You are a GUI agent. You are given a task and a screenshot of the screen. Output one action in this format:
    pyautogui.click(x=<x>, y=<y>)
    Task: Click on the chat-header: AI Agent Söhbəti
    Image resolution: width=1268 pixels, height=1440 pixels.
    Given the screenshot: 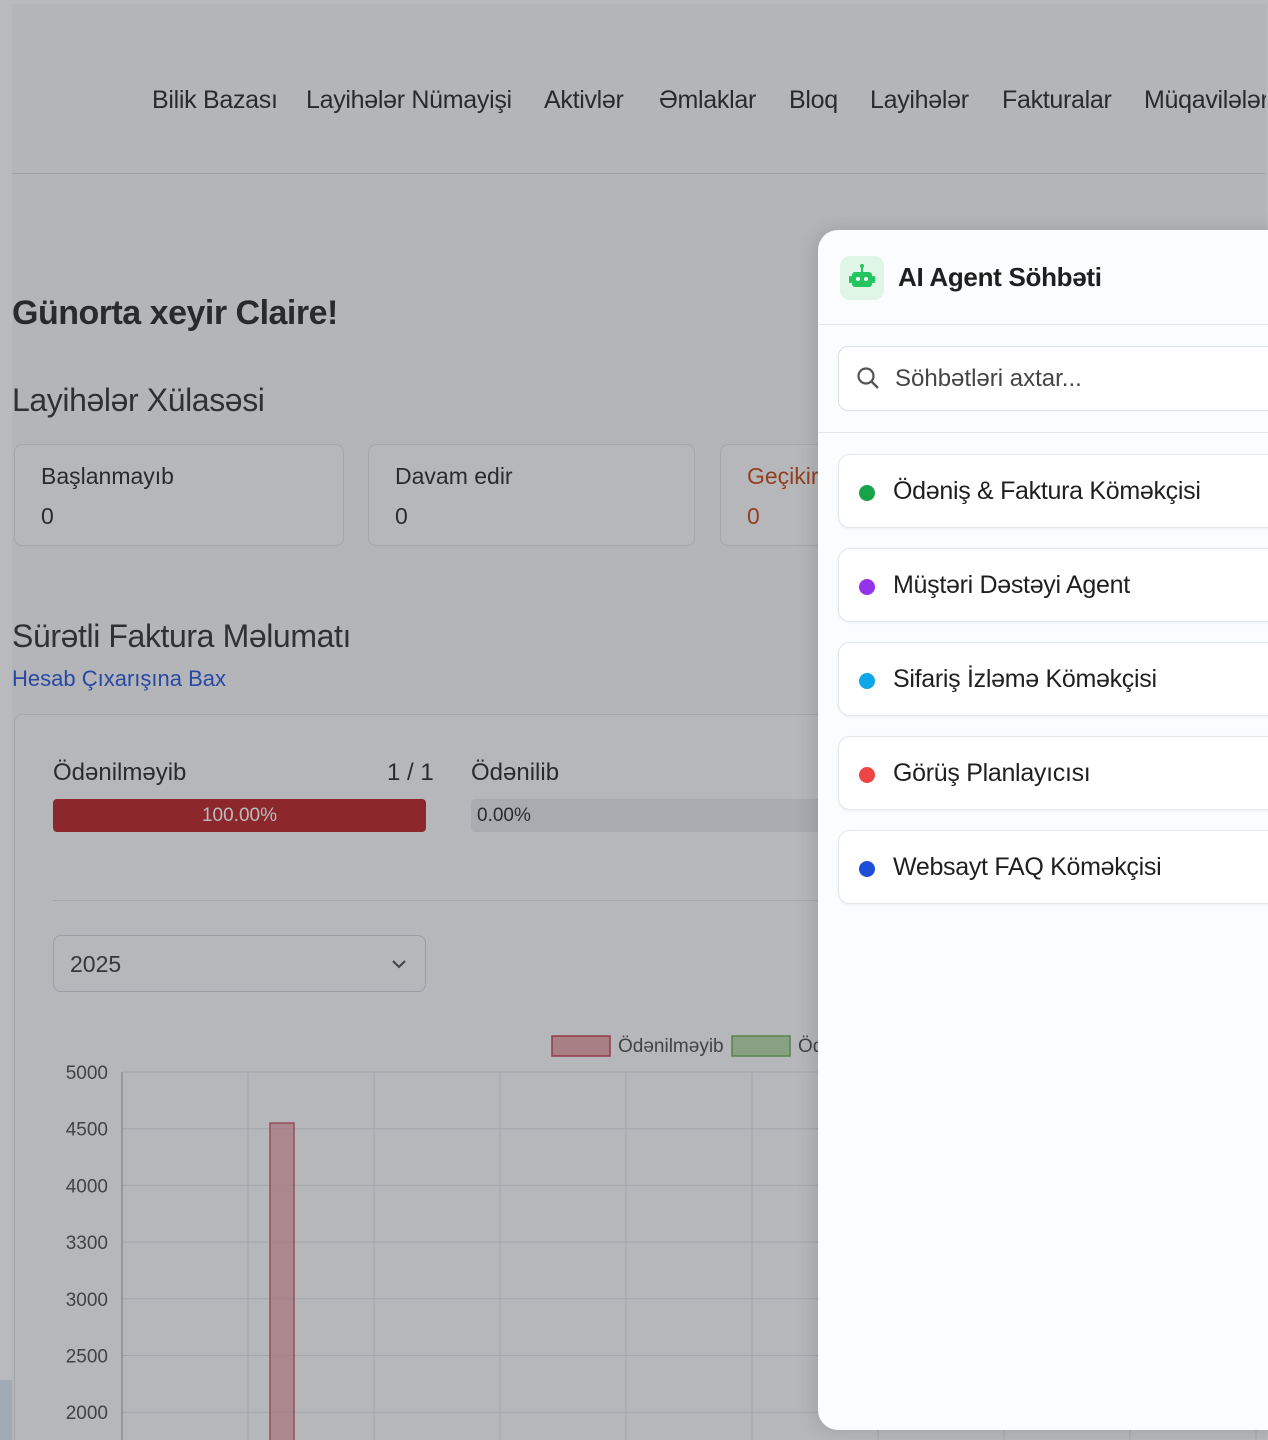 What is the action you would take?
    pyautogui.click(x=1043, y=277)
    